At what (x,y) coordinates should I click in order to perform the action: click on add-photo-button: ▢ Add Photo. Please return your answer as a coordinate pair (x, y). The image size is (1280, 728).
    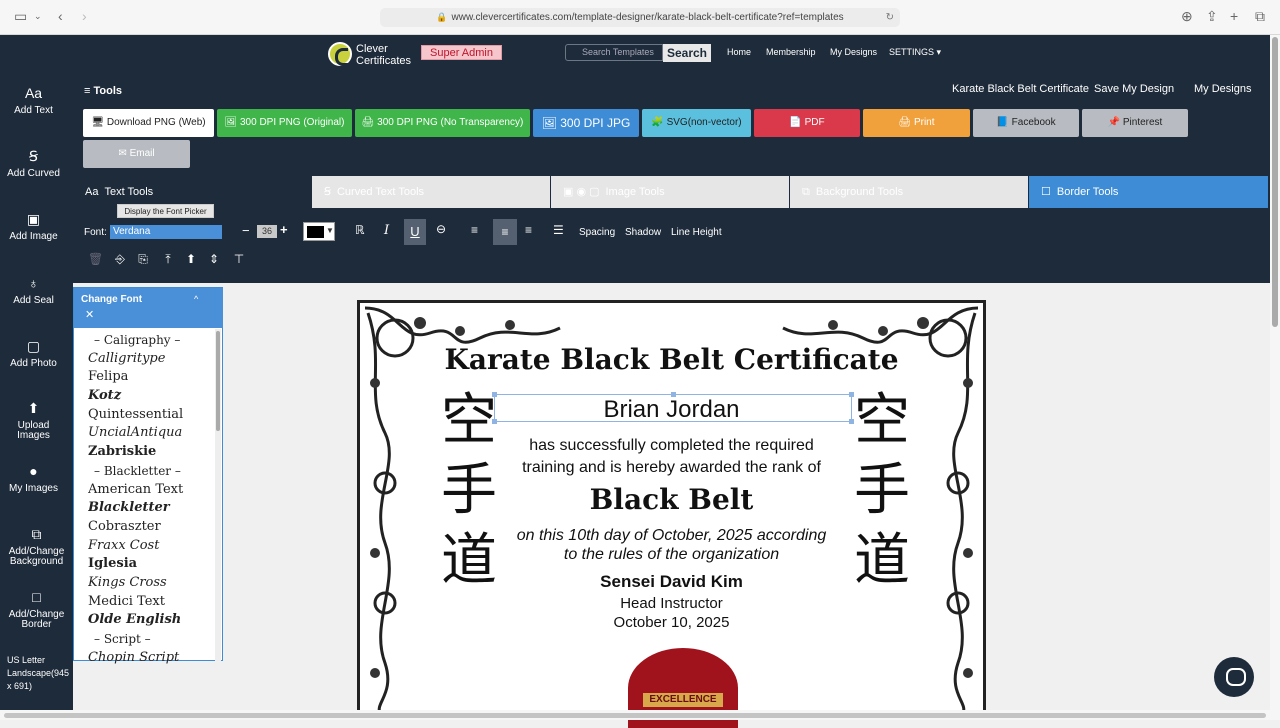
    Looking at the image, I should click on (33, 353).